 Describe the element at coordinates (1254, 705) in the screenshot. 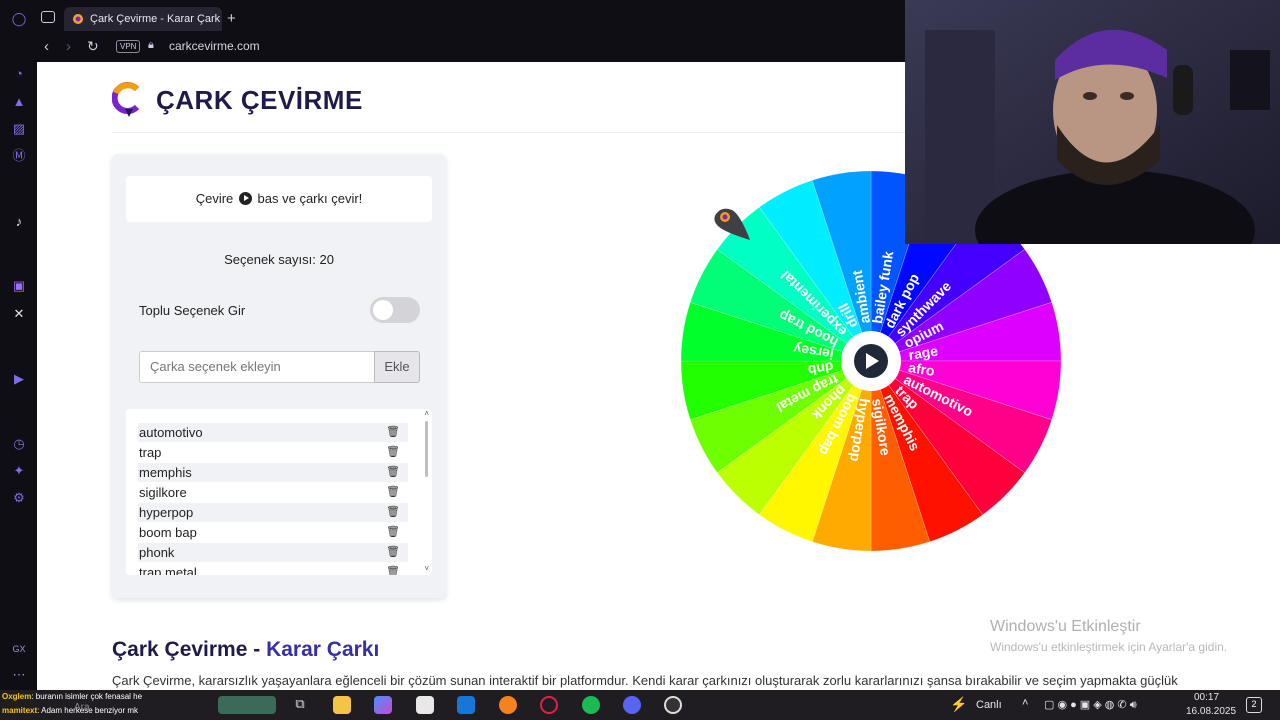

I see `notification-icon: 2` at that location.